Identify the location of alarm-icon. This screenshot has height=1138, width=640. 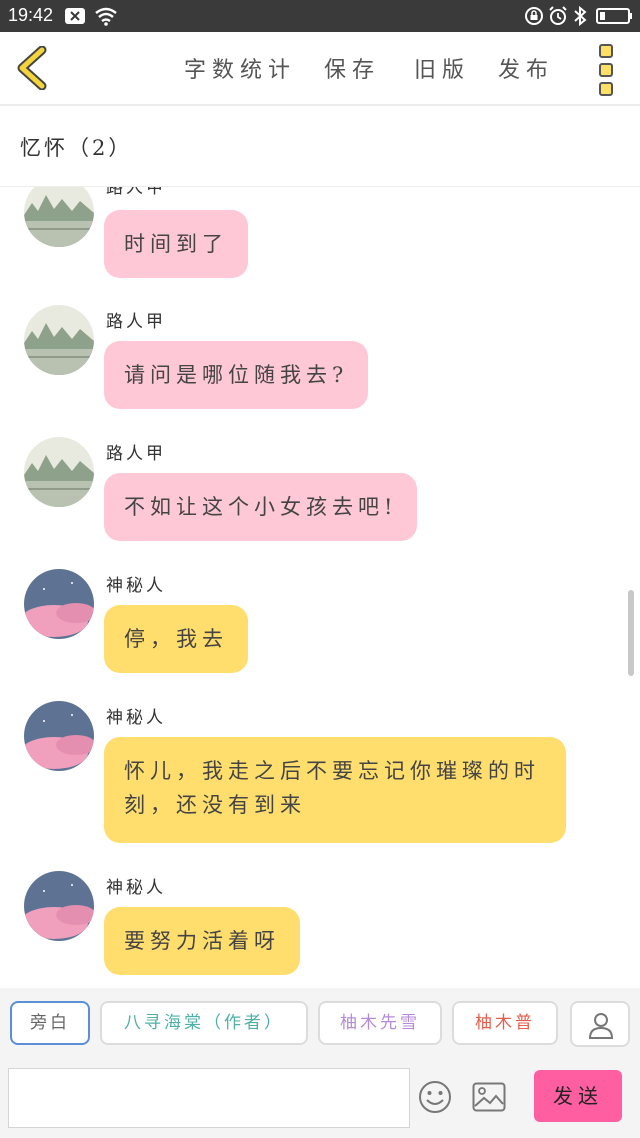
(558, 15).